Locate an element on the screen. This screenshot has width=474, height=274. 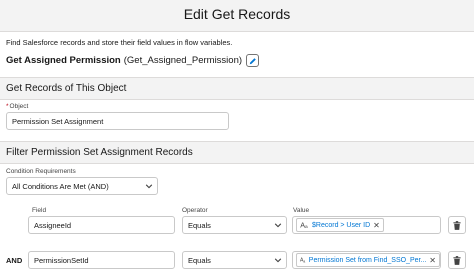
condition-connector-and: AND is located at coordinates (14, 260).